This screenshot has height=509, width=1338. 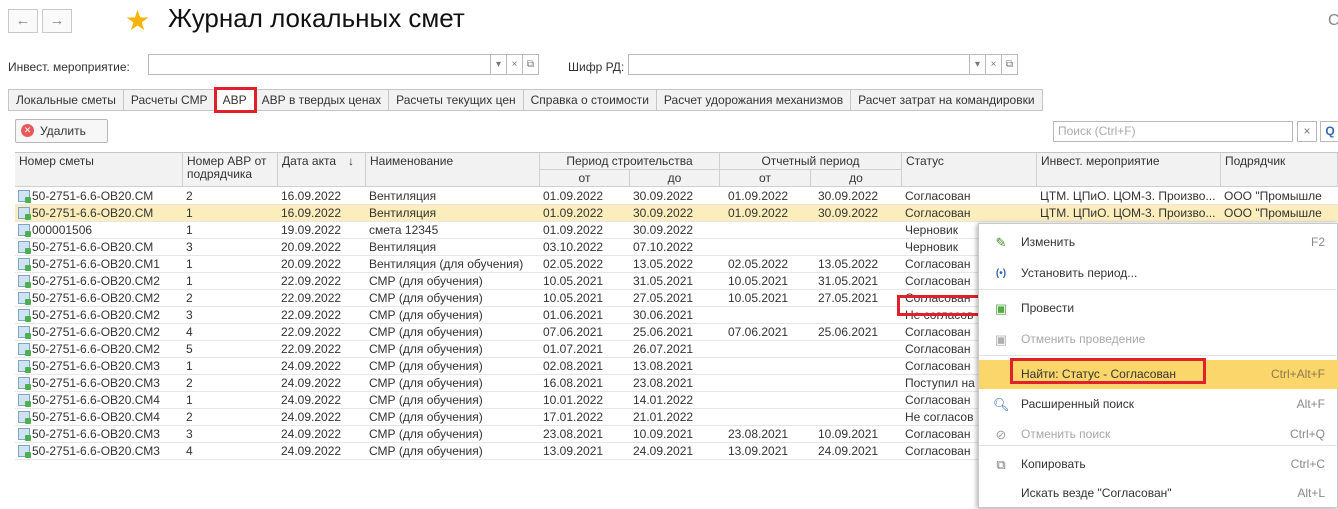 What do you see at coordinates (573, 247) in the screenshot?
I see `cell-build-from: 03.10.2022` at bounding box center [573, 247].